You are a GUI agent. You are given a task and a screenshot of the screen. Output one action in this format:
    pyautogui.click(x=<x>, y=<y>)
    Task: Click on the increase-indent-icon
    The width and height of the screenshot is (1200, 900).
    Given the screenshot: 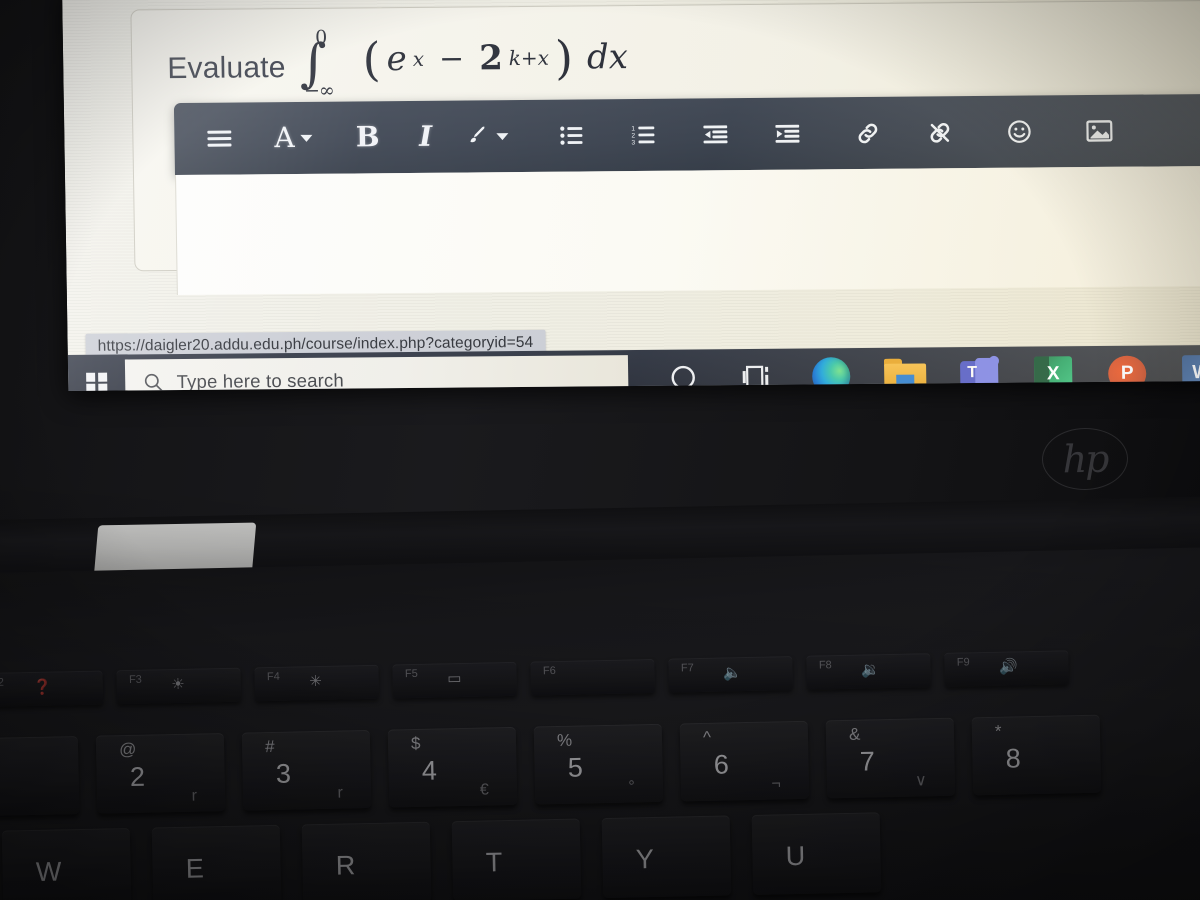 What is the action you would take?
    pyautogui.click(x=787, y=133)
    